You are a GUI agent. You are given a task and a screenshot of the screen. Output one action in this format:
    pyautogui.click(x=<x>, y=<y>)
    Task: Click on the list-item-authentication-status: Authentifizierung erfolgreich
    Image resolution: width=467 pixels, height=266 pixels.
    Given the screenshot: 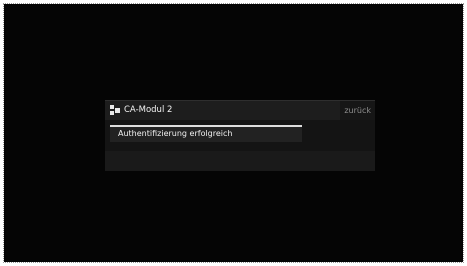 What is the action you would take?
    pyautogui.click(x=206, y=133)
    